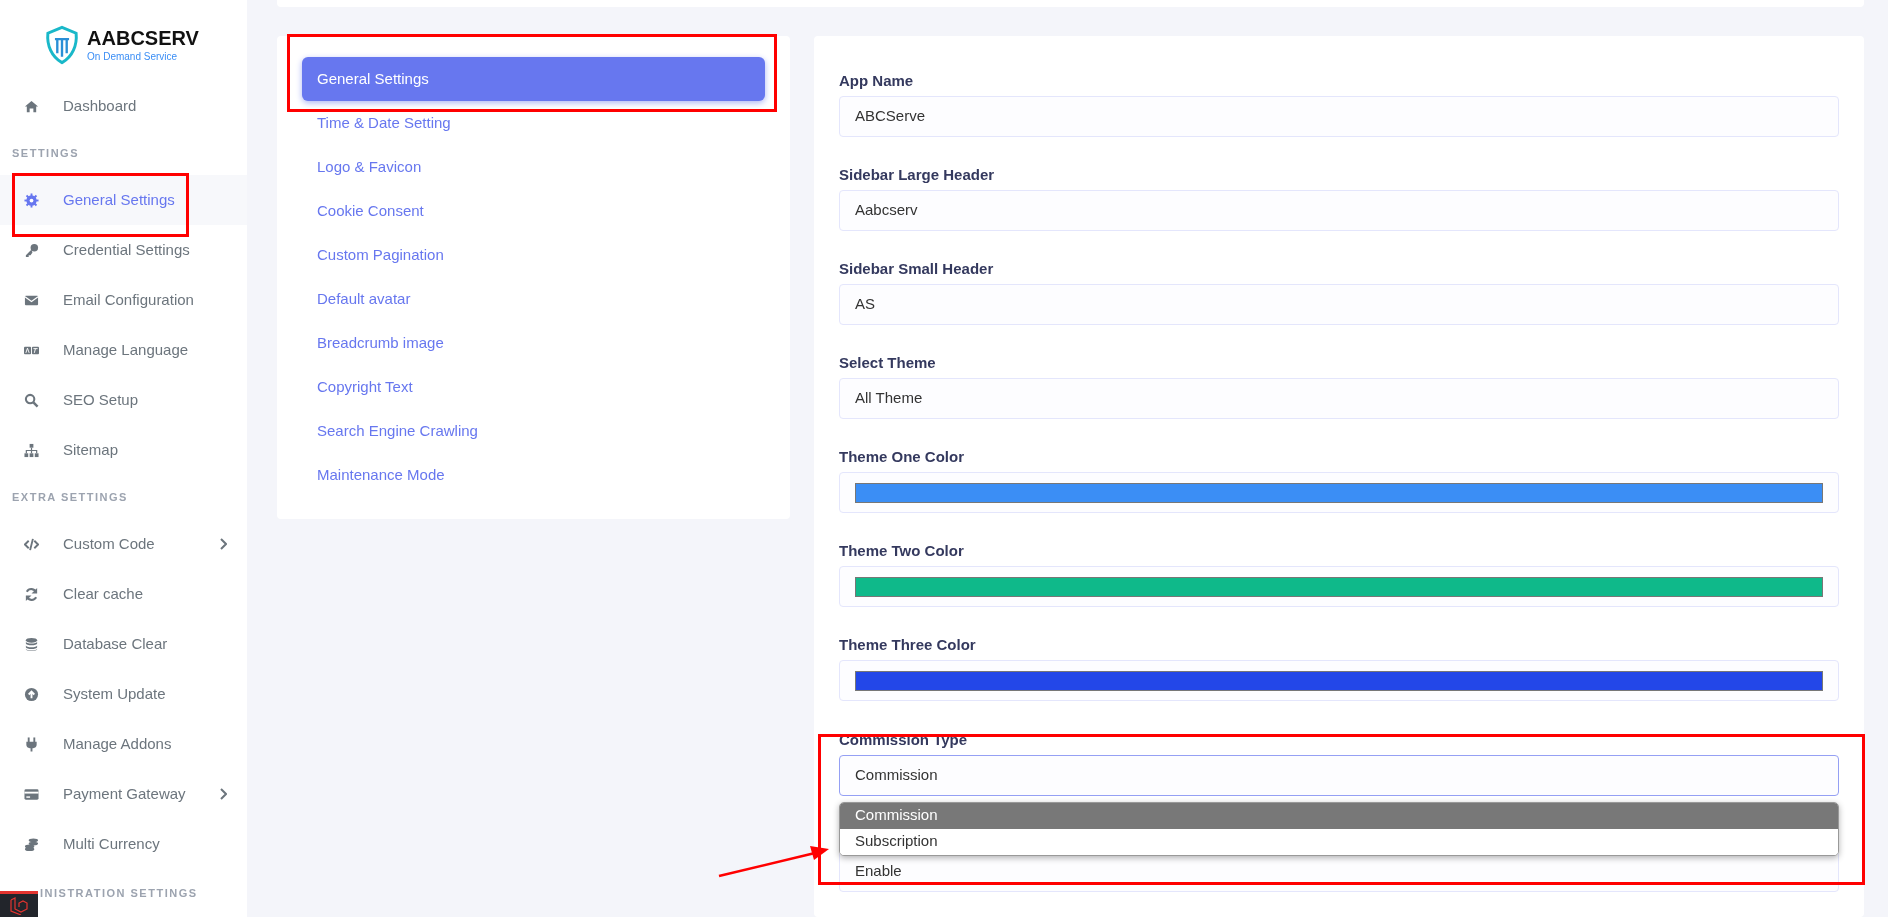  I want to click on sidebar-item: SEO Setup, so click(123, 400).